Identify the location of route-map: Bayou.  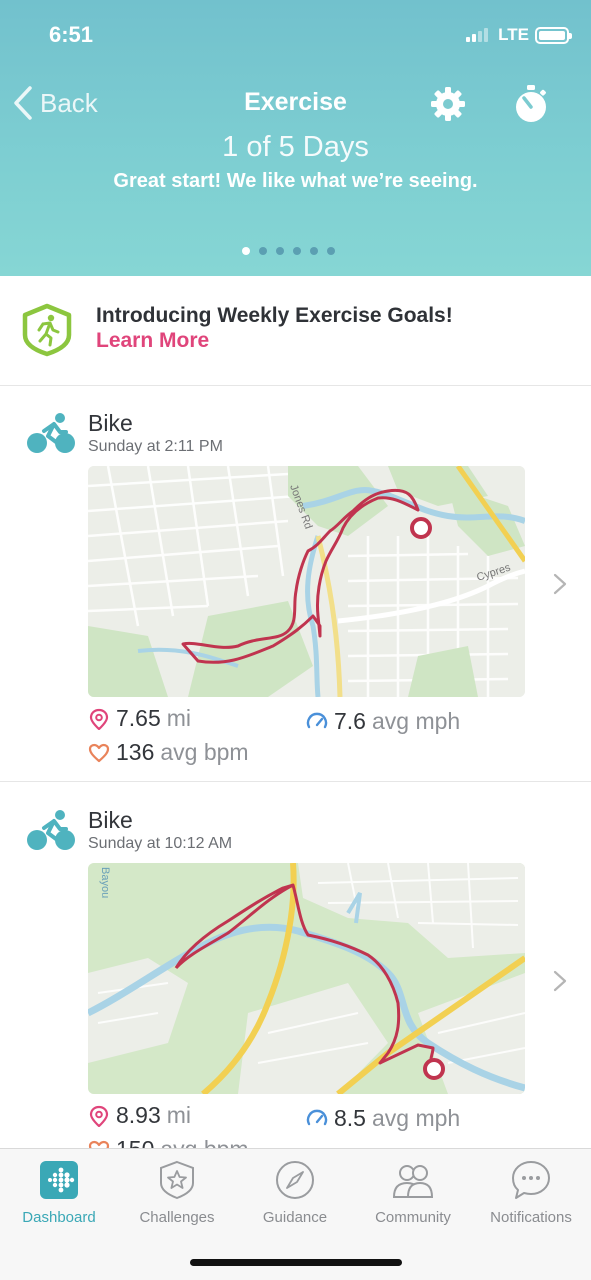
(306, 978).